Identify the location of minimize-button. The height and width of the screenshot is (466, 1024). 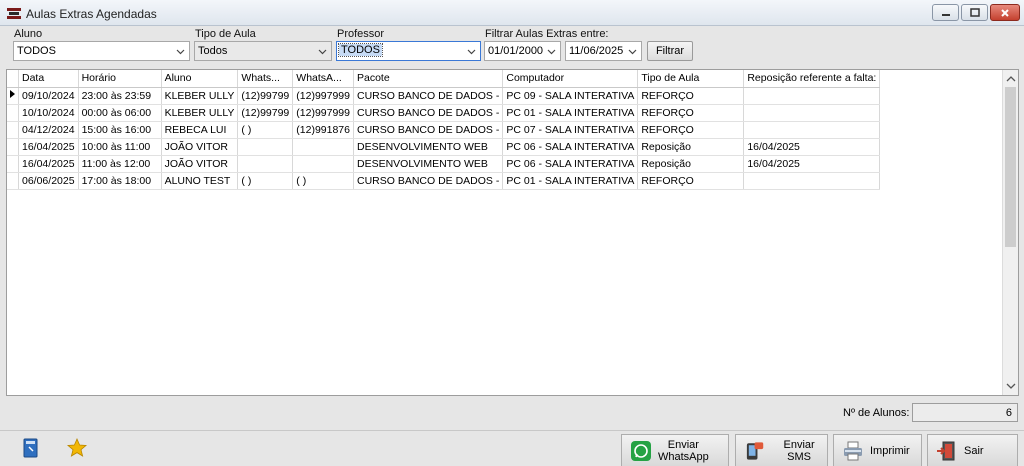
(945, 12).